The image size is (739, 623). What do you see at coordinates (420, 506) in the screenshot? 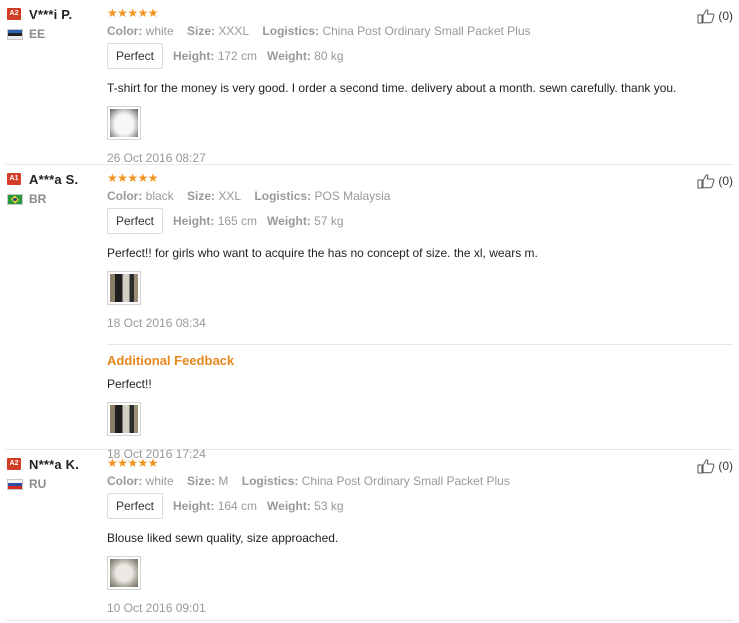
I see `fit-info: Perfect Height: 164 cm Weight: 53 kg` at bounding box center [420, 506].